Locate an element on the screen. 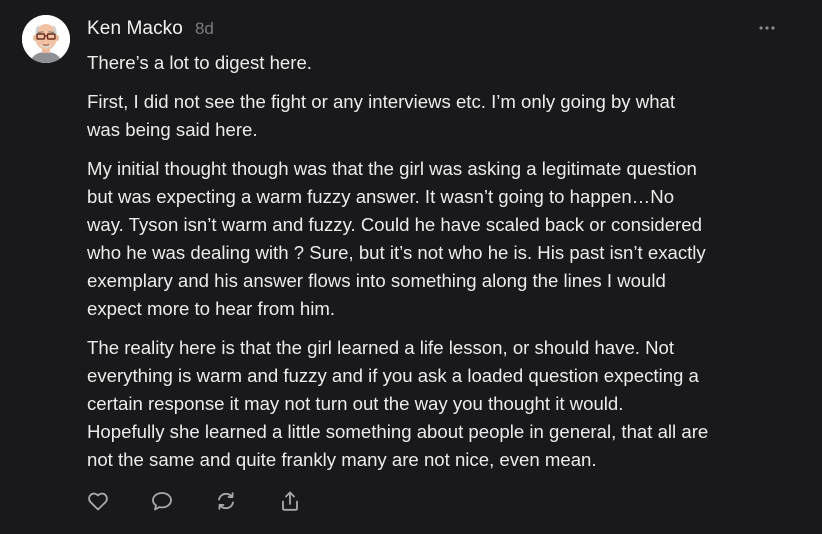 This screenshot has height=534, width=822. comment-header: Ken Macko 8d is located at coordinates (150, 31).